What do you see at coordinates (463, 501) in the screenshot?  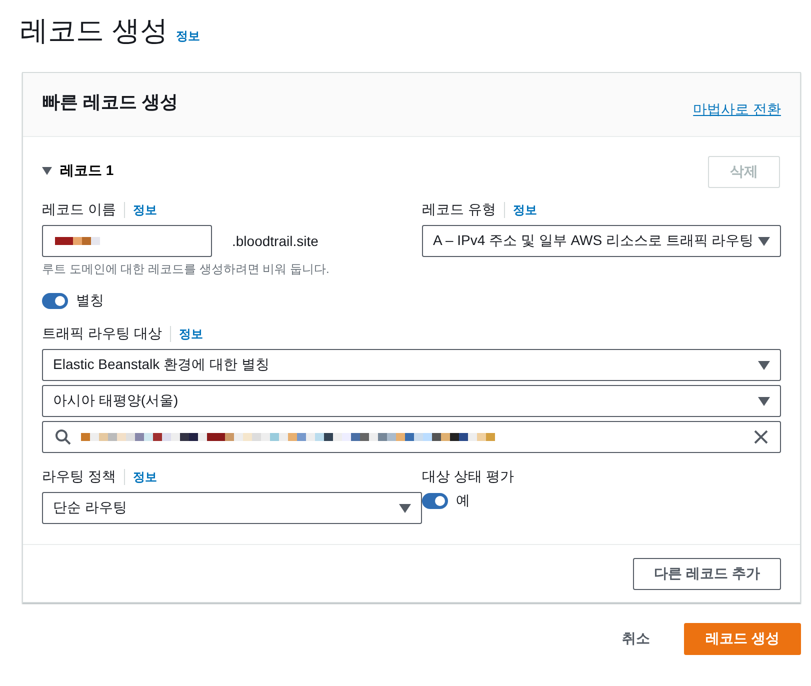 I see `toggle-label: 예` at bounding box center [463, 501].